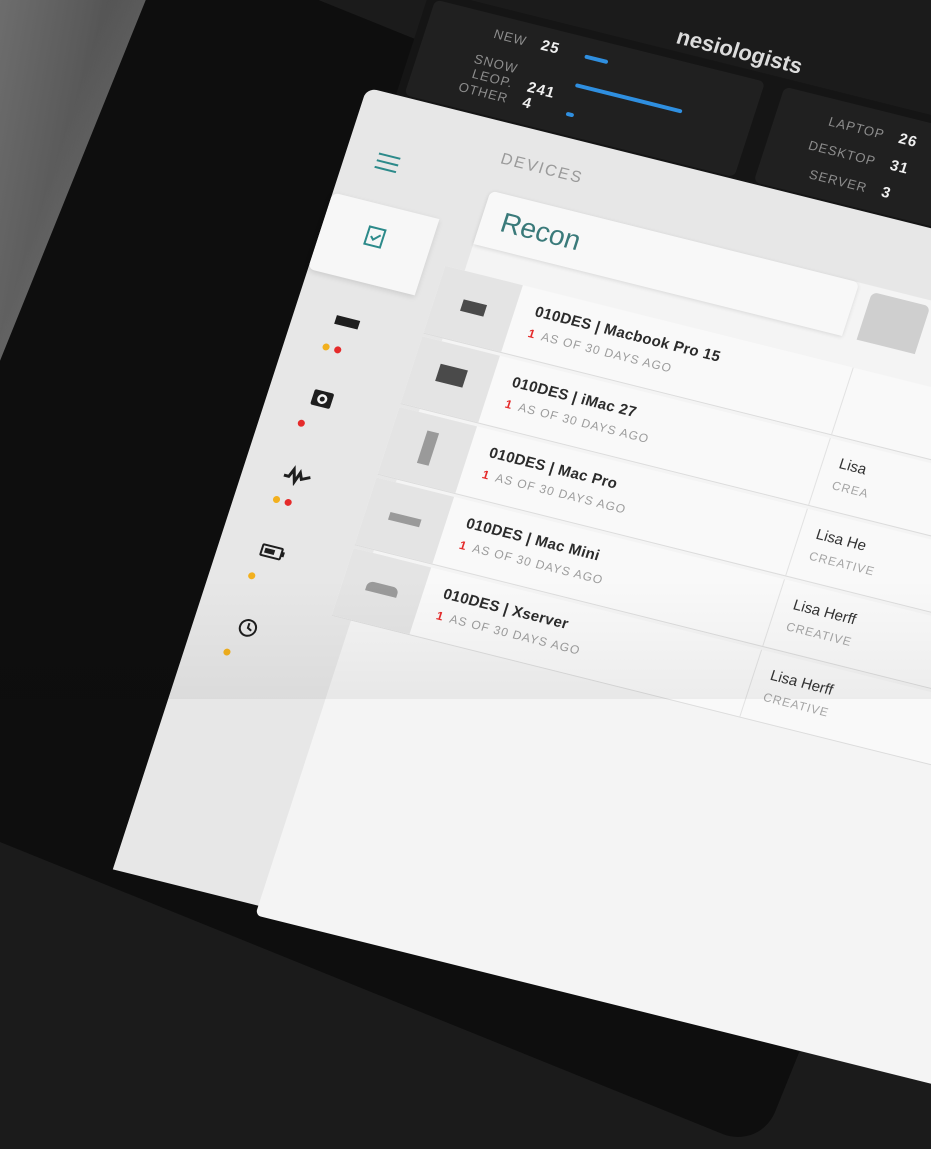 Image resolution: width=931 pixels, height=1149 pixels. Describe the element at coordinates (841, 540) in the screenshot. I see `owner-name: Lisa He` at that location.